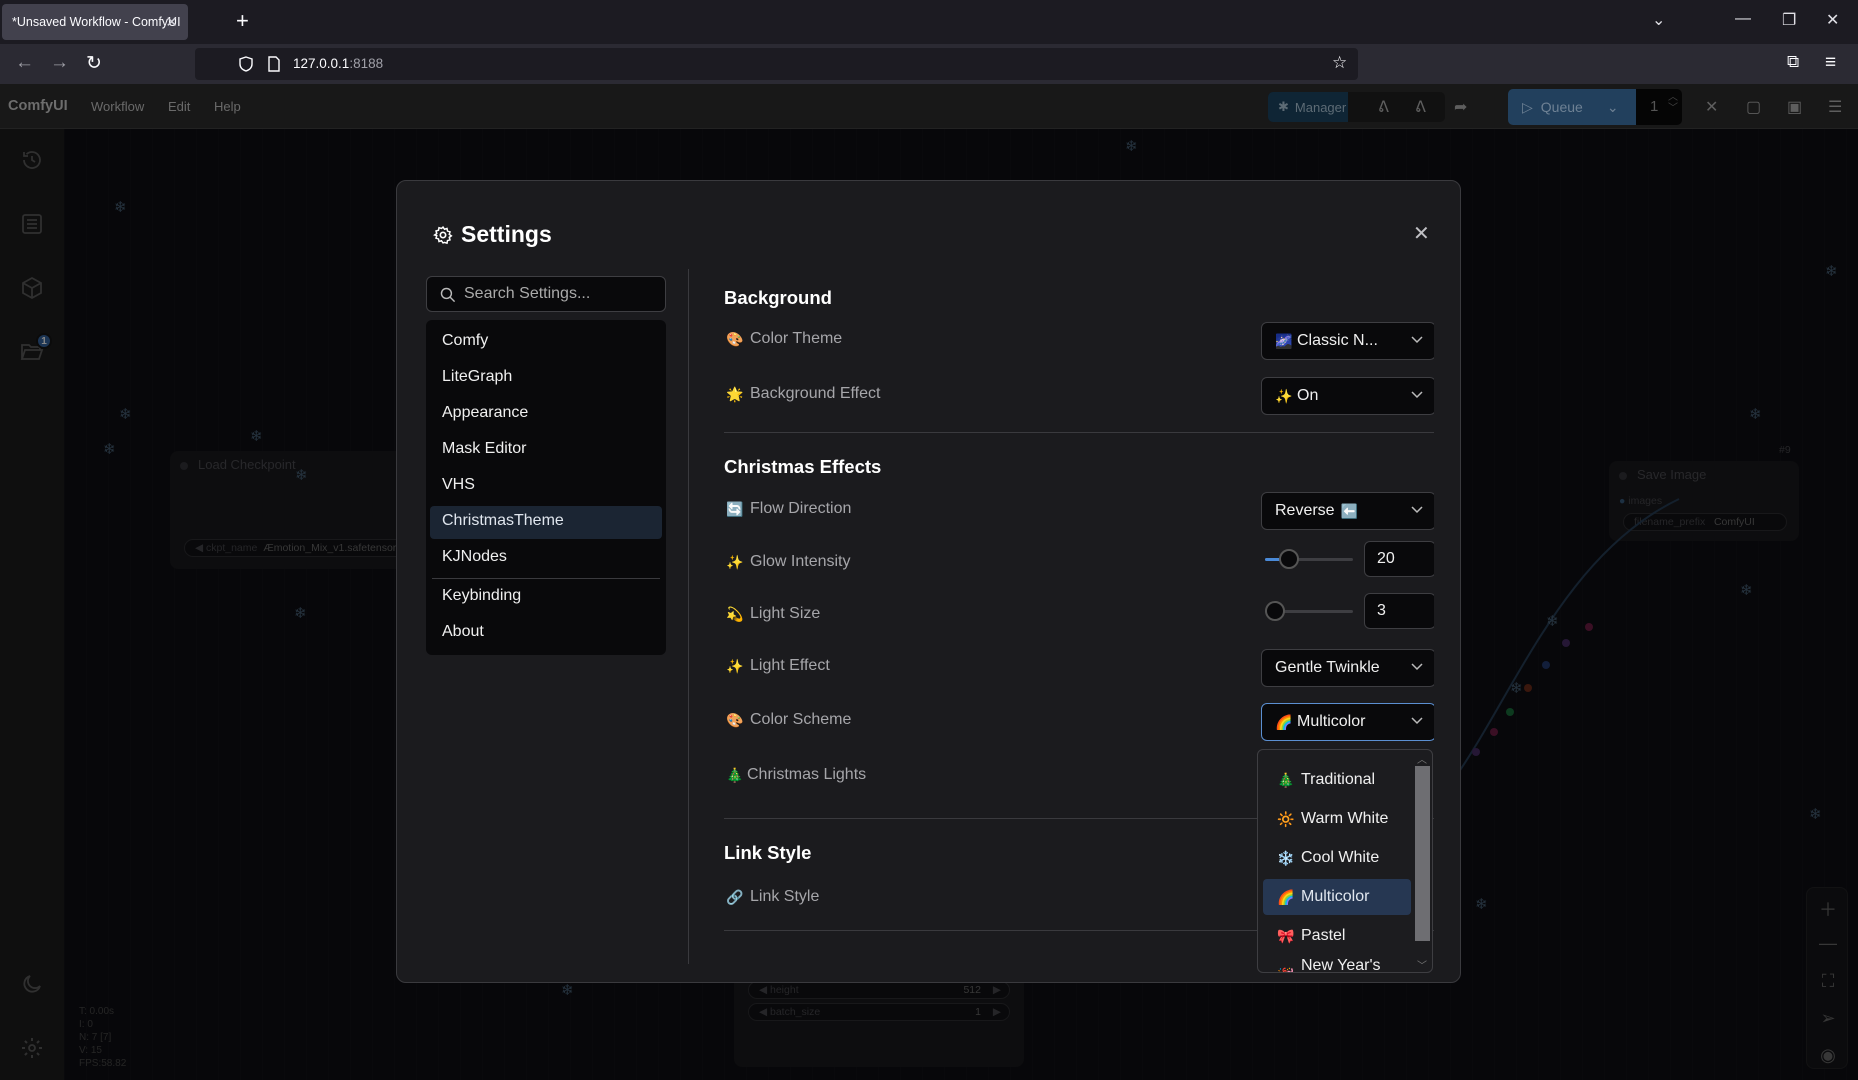  What do you see at coordinates (492, 234) in the screenshot?
I see `settings-title: Settings` at bounding box center [492, 234].